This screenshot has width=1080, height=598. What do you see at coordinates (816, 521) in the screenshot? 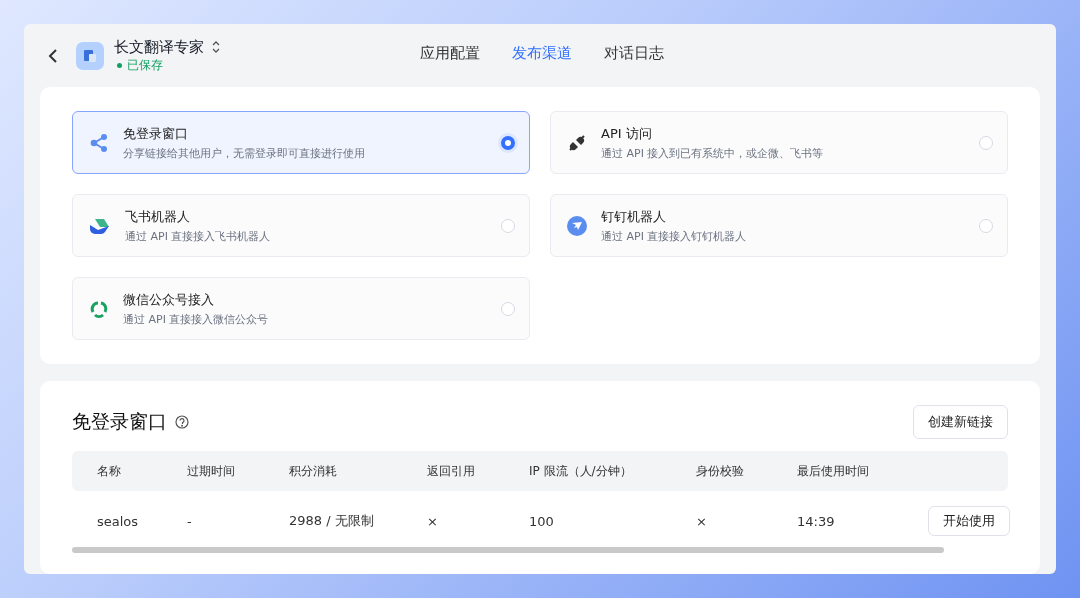
I see `table-cell-text: 14:39` at bounding box center [816, 521].